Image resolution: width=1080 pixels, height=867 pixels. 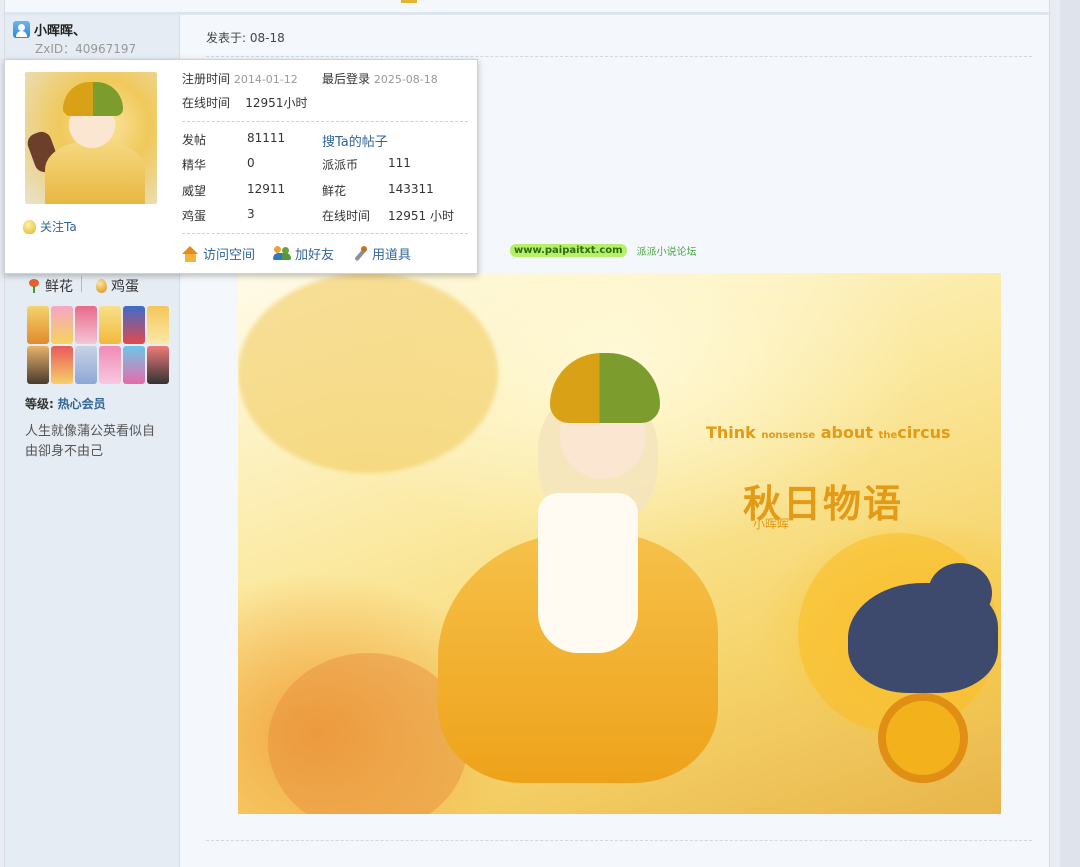 I want to click on user-zxid: ZxID：40967197, so click(x=86, y=49).